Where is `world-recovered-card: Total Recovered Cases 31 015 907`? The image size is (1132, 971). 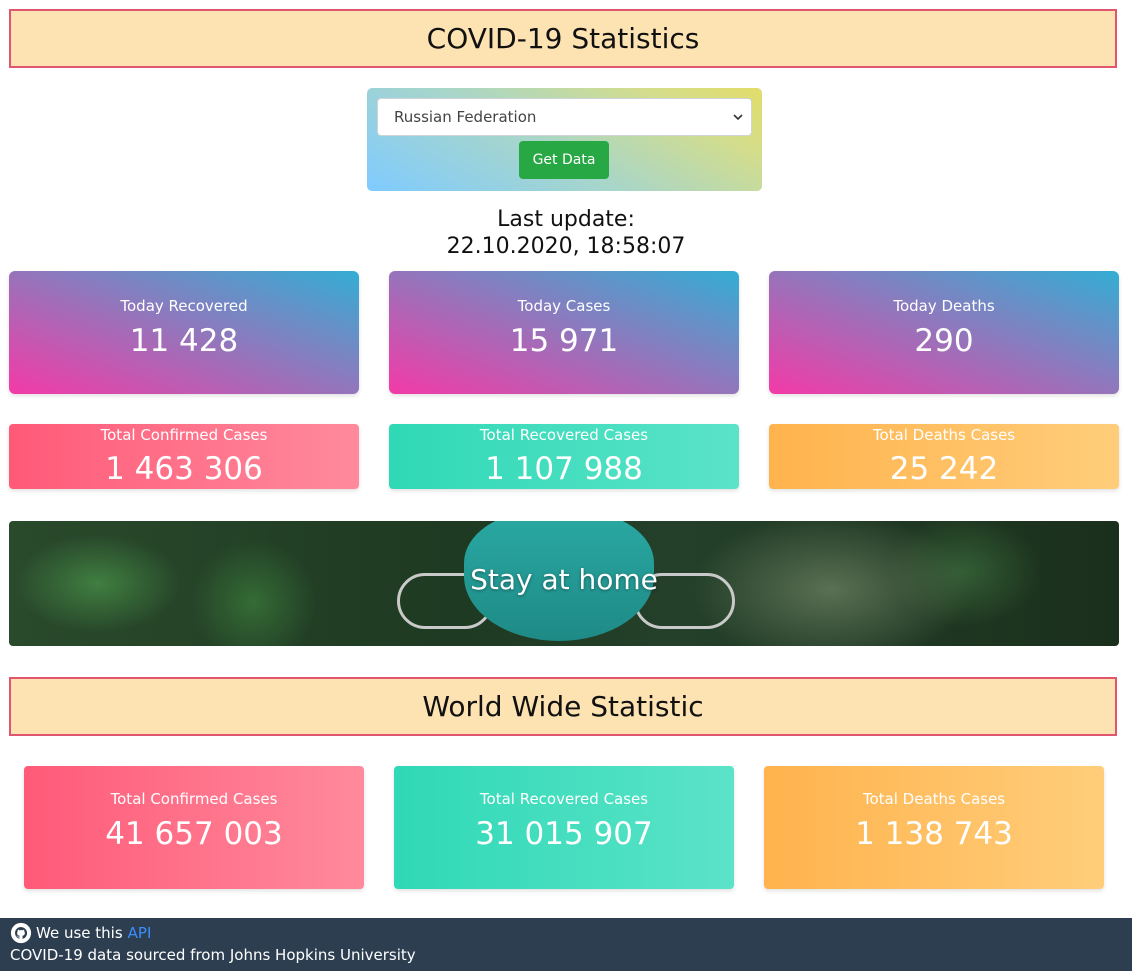 world-recovered-card: Total Recovered Cases 31 015 907 is located at coordinates (564, 827).